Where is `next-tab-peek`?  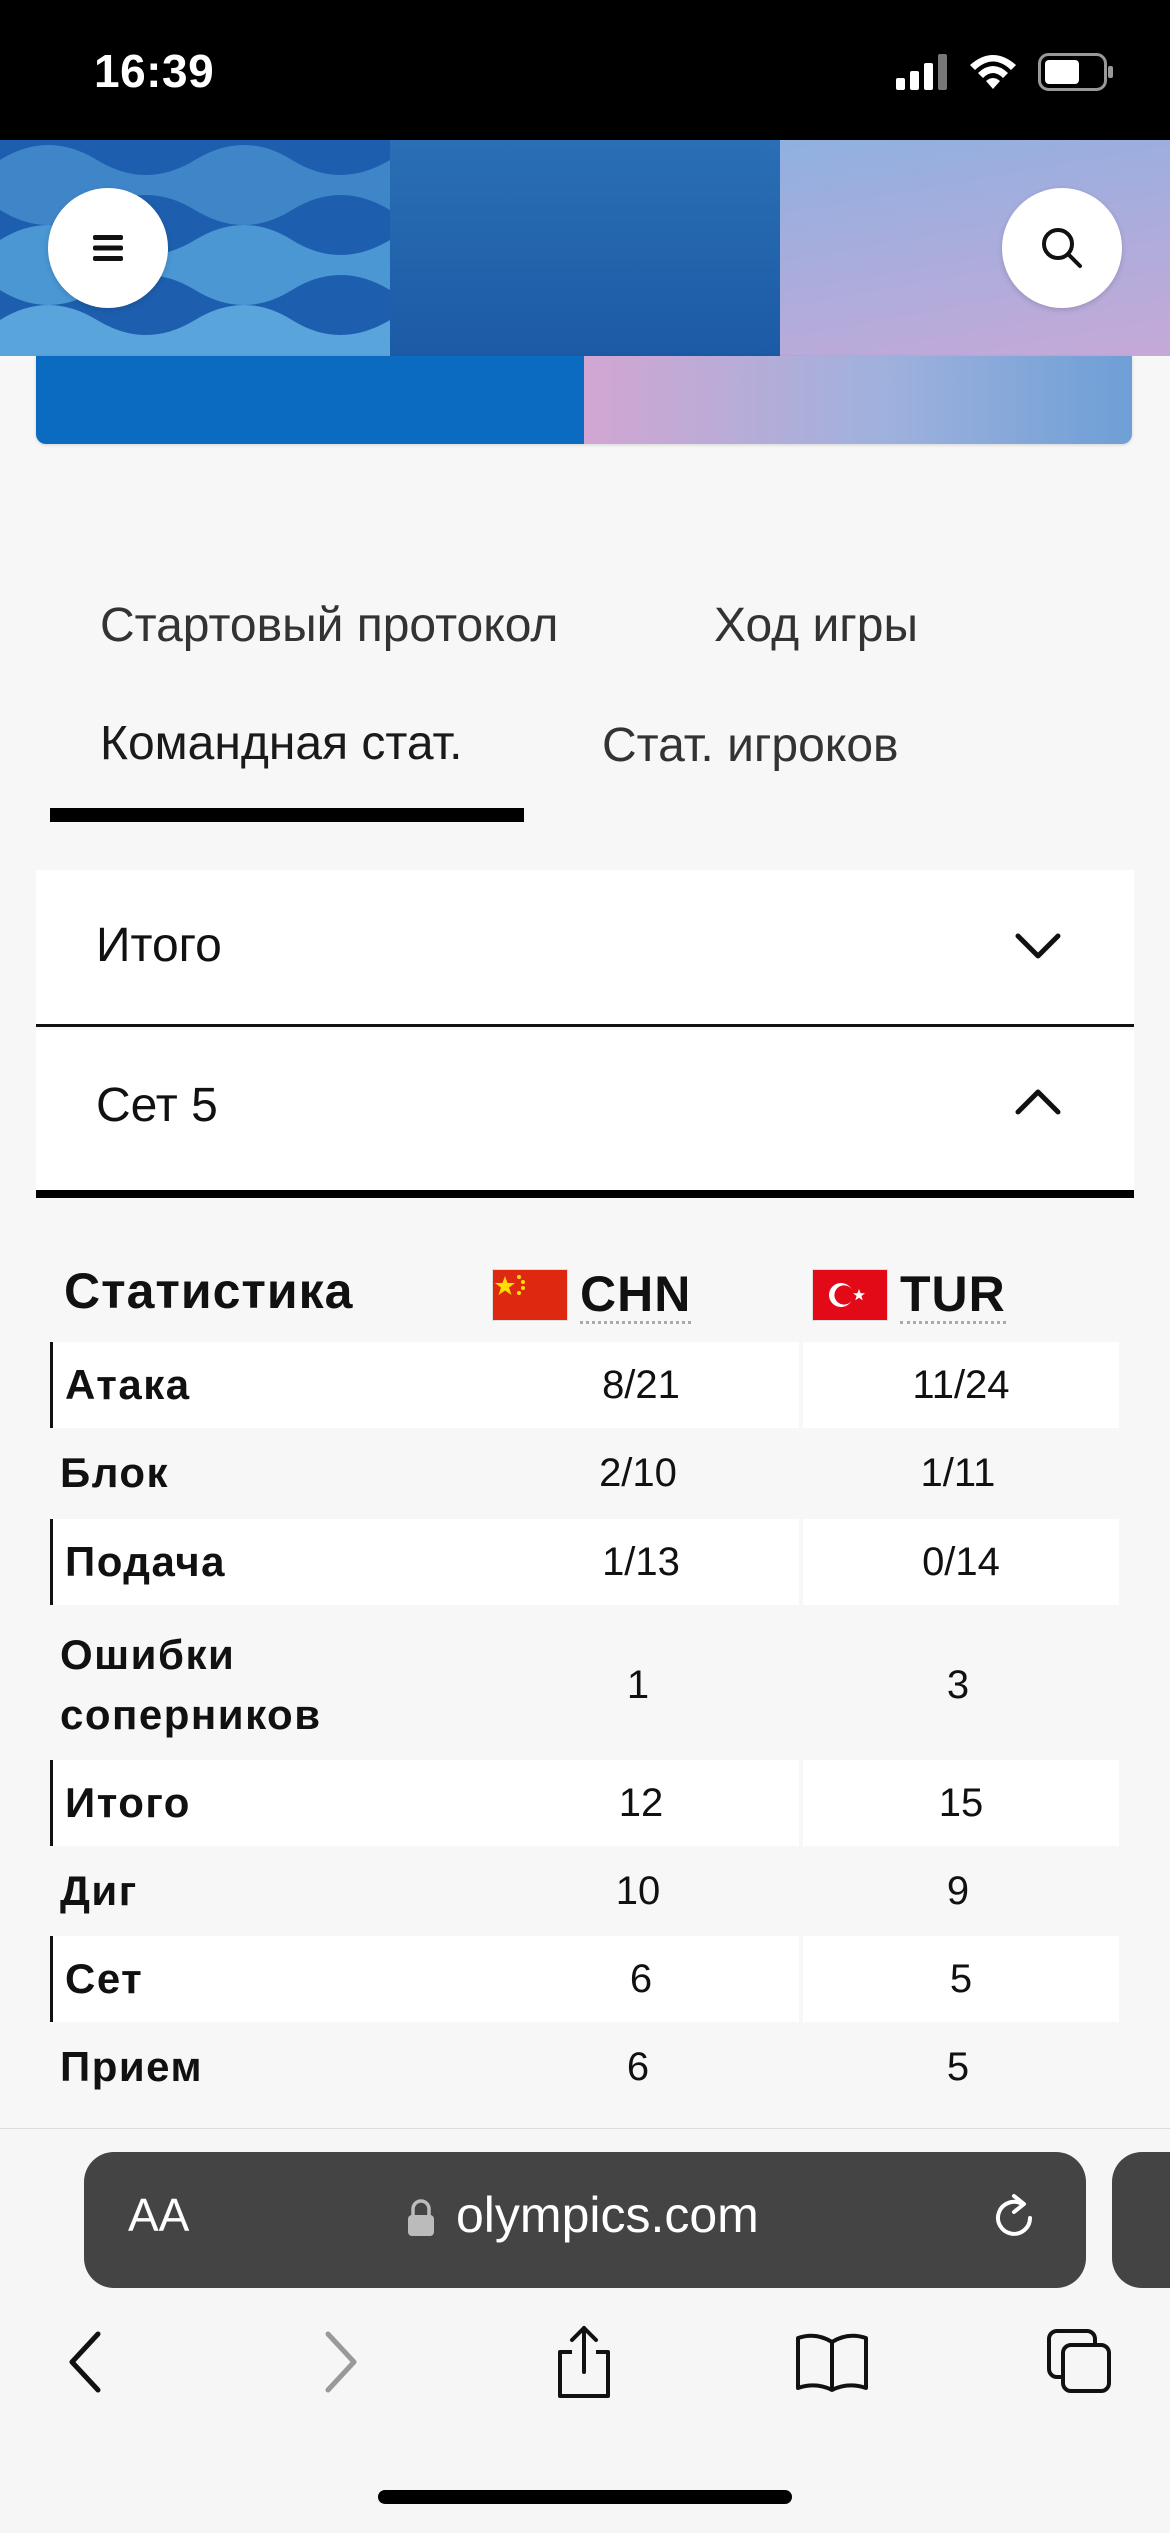 next-tab-peek is located at coordinates (1141, 2220).